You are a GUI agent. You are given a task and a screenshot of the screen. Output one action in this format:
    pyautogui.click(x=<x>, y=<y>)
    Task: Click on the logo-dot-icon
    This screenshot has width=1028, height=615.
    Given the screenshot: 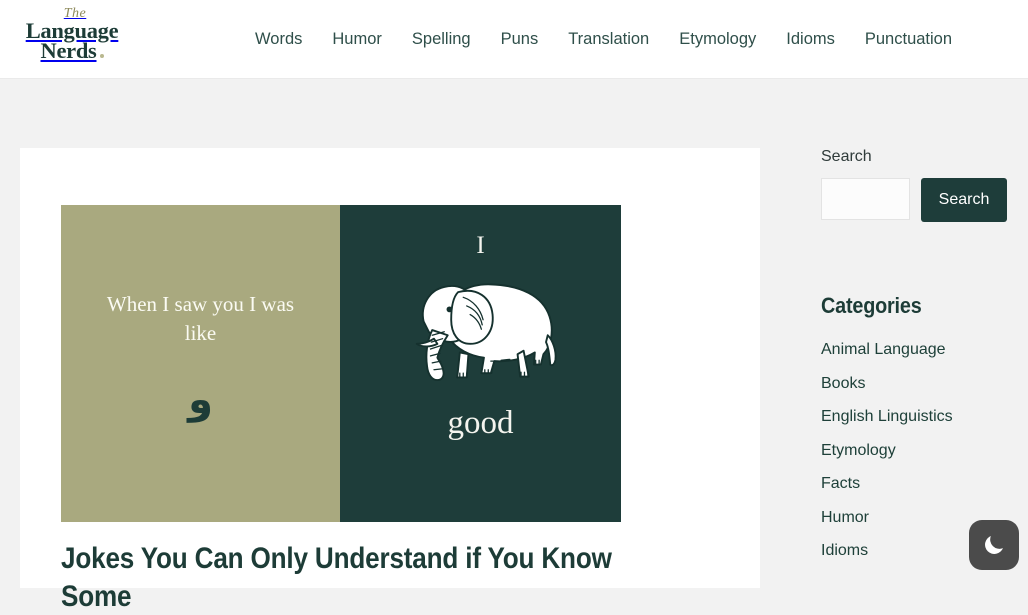 What is the action you would take?
    pyautogui.click(x=101, y=55)
    